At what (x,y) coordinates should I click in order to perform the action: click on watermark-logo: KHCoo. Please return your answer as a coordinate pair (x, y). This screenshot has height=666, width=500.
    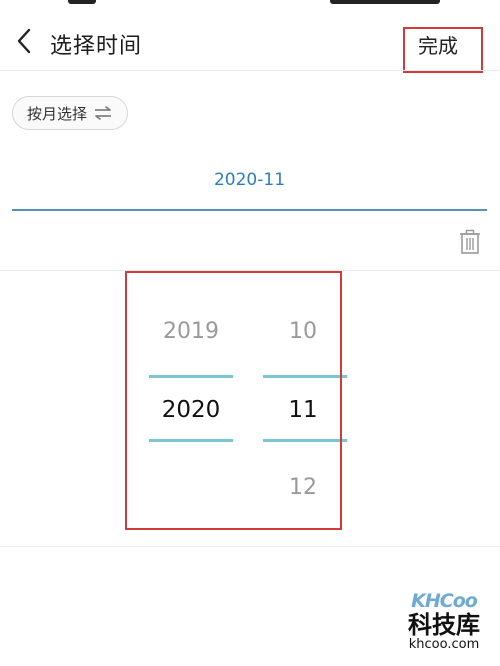
    Looking at the image, I should click on (444, 601).